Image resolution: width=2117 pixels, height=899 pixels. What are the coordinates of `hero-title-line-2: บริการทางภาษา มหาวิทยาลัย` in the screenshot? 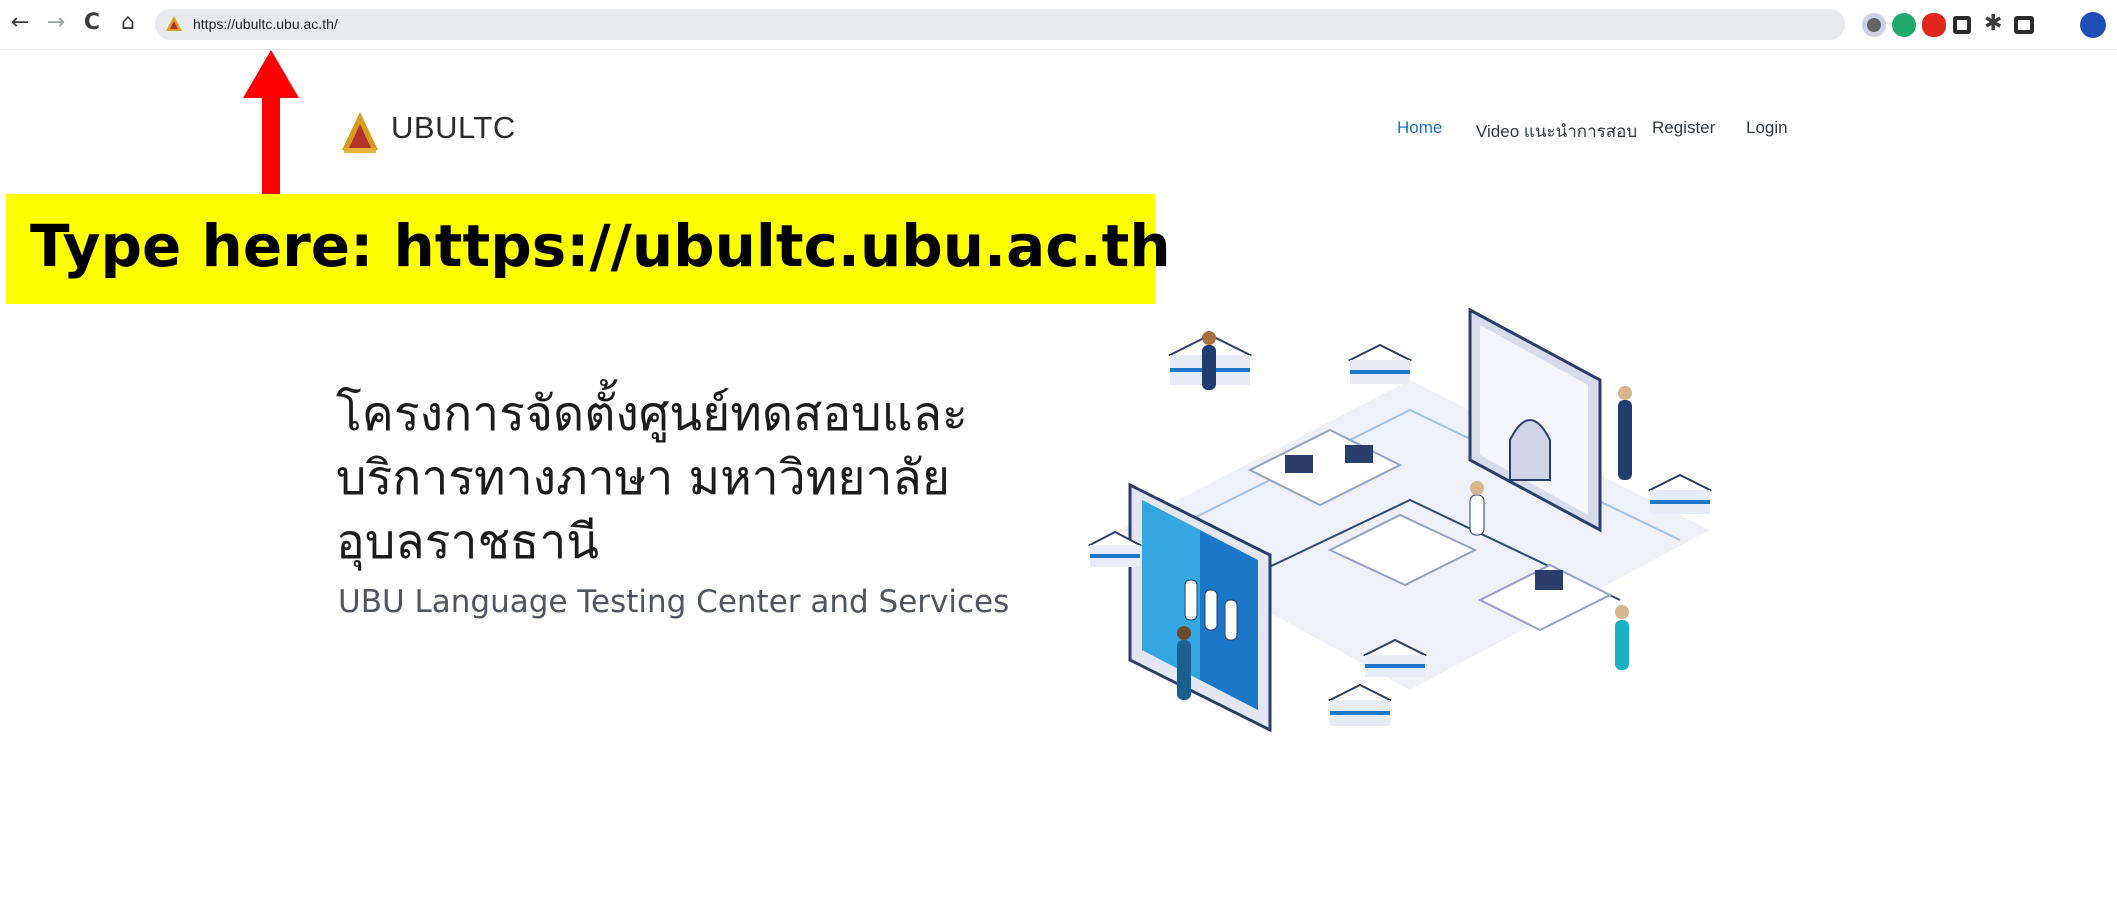 It's located at (643, 478).